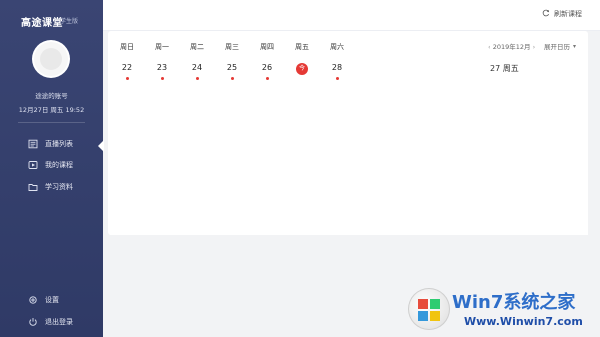  Describe the element at coordinates (546, 14) in the screenshot. I see `refresh-icon` at that location.